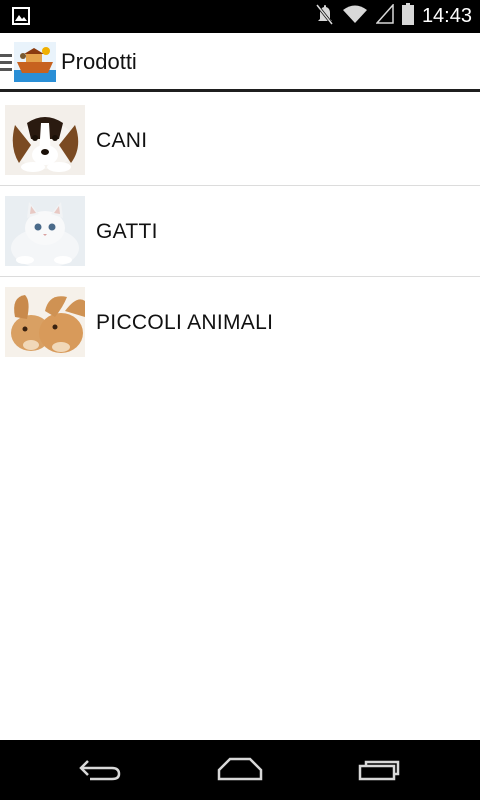 Image resolution: width=480 pixels, height=800 pixels. I want to click on status-bar: 14:43, so click(240, 16).